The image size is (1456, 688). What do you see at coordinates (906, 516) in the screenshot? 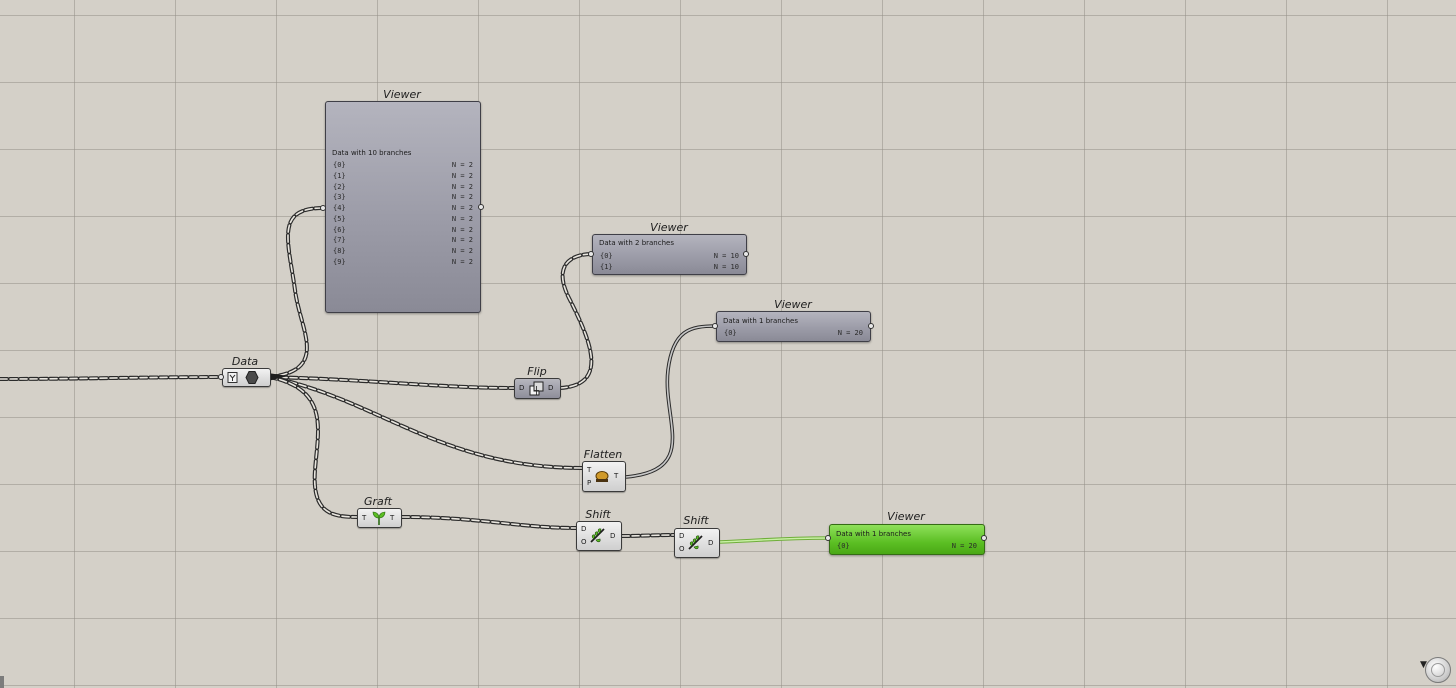
I see `viewer-shift-title: Viewer` at bounding box center [906, 516].